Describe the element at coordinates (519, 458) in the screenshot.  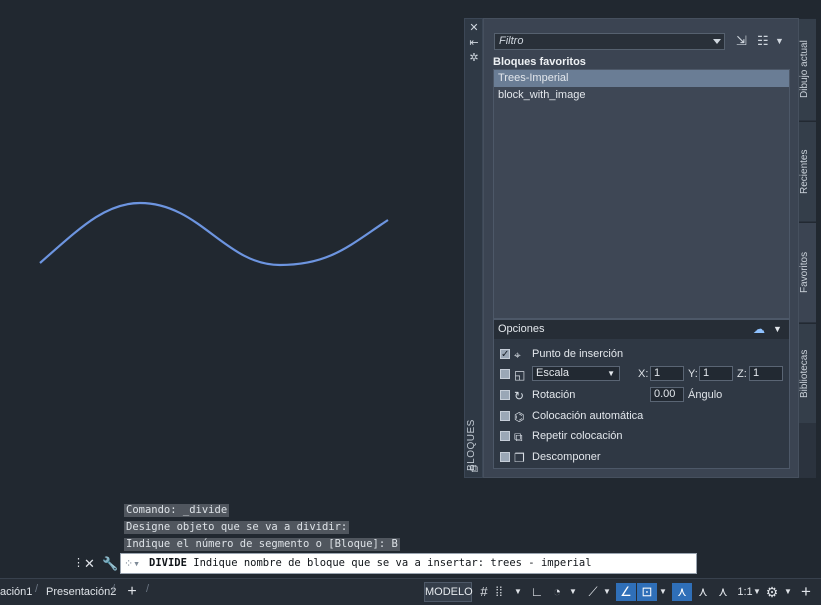
I see `explode-icon: ❐` at that location.